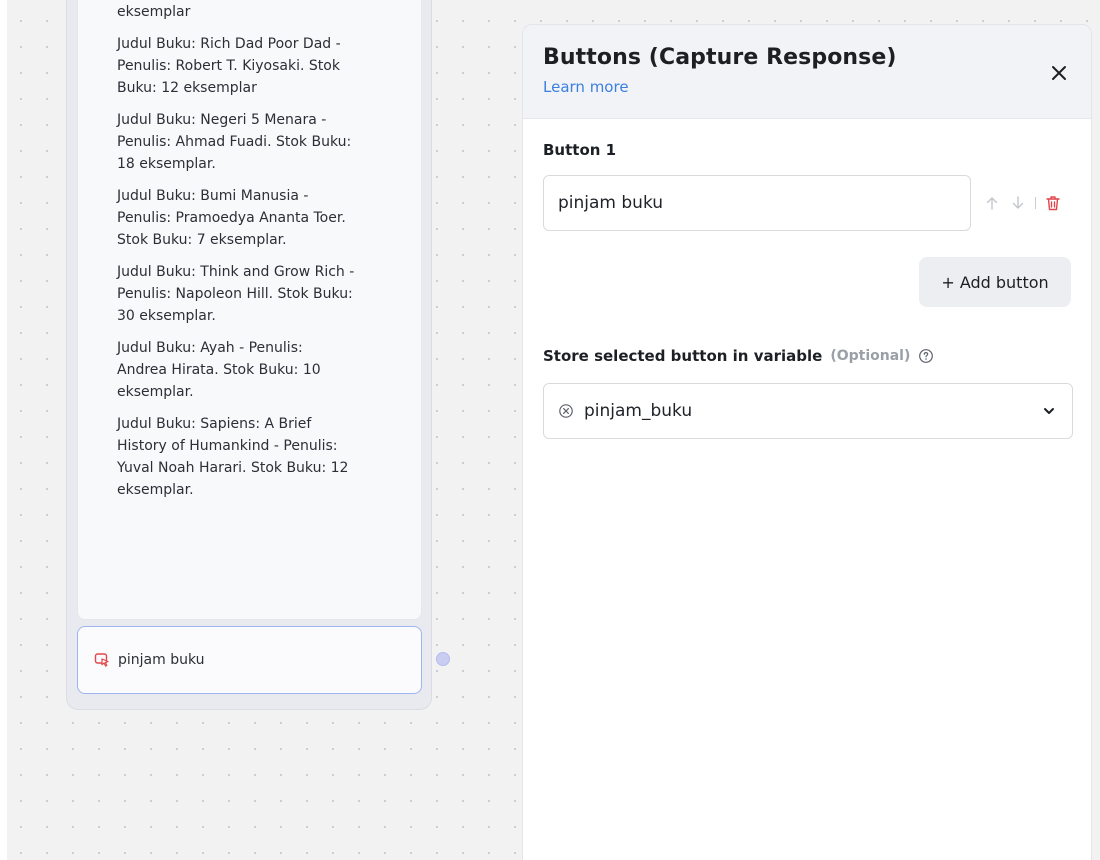 The height and width of the screenshot is (860, 1100). Describe the element at coordinates (808, 411) in the screenshot. I see `variable-select: pinjam_buku` at that location.